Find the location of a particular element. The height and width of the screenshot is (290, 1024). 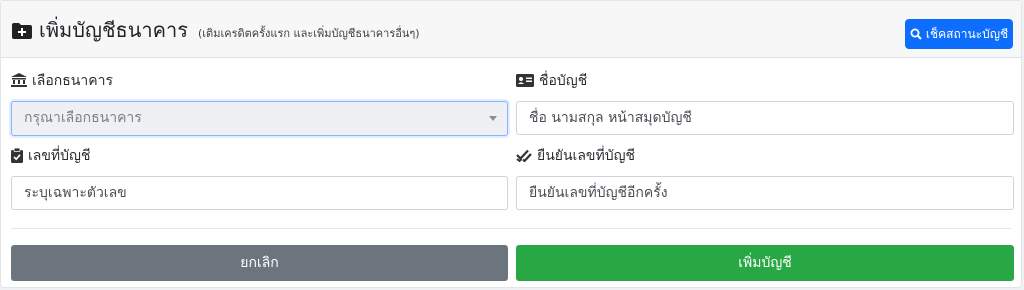

search-icon is located at coordinates (916, 34).